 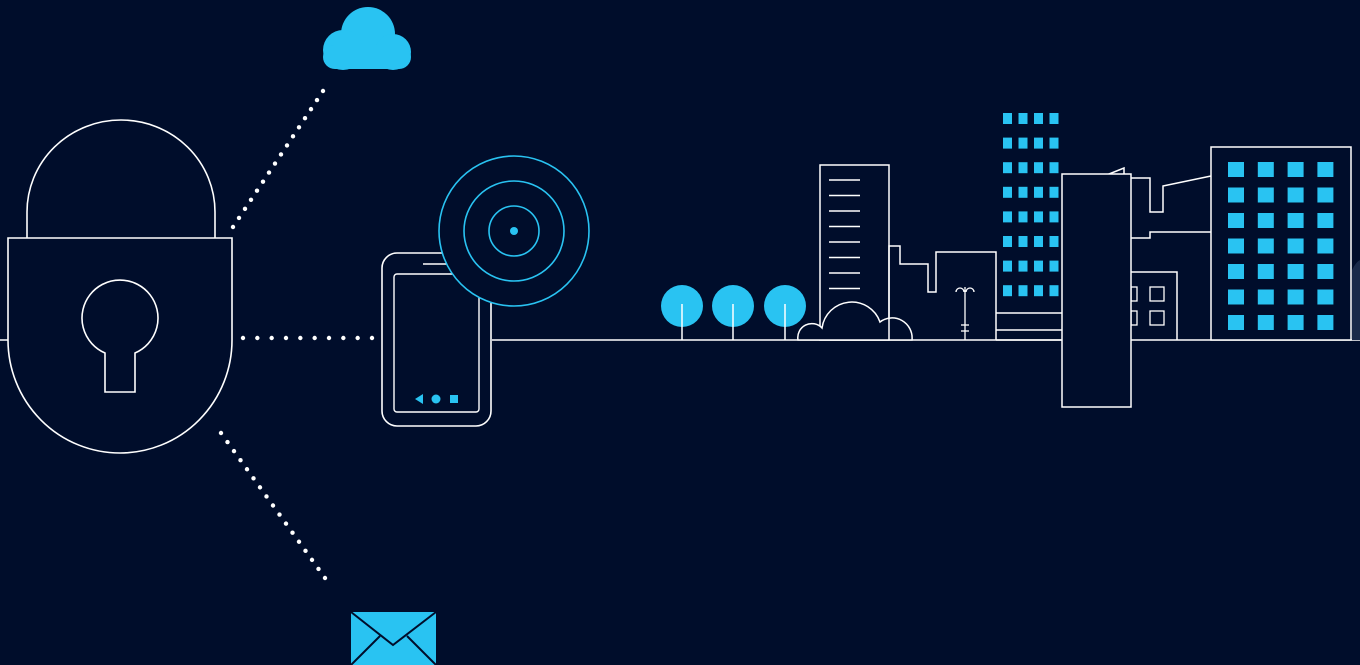 What do you see at coordinates (436, 399) in the screenshot?
I see `home-nav-icon` at bounding box center [436, 399].